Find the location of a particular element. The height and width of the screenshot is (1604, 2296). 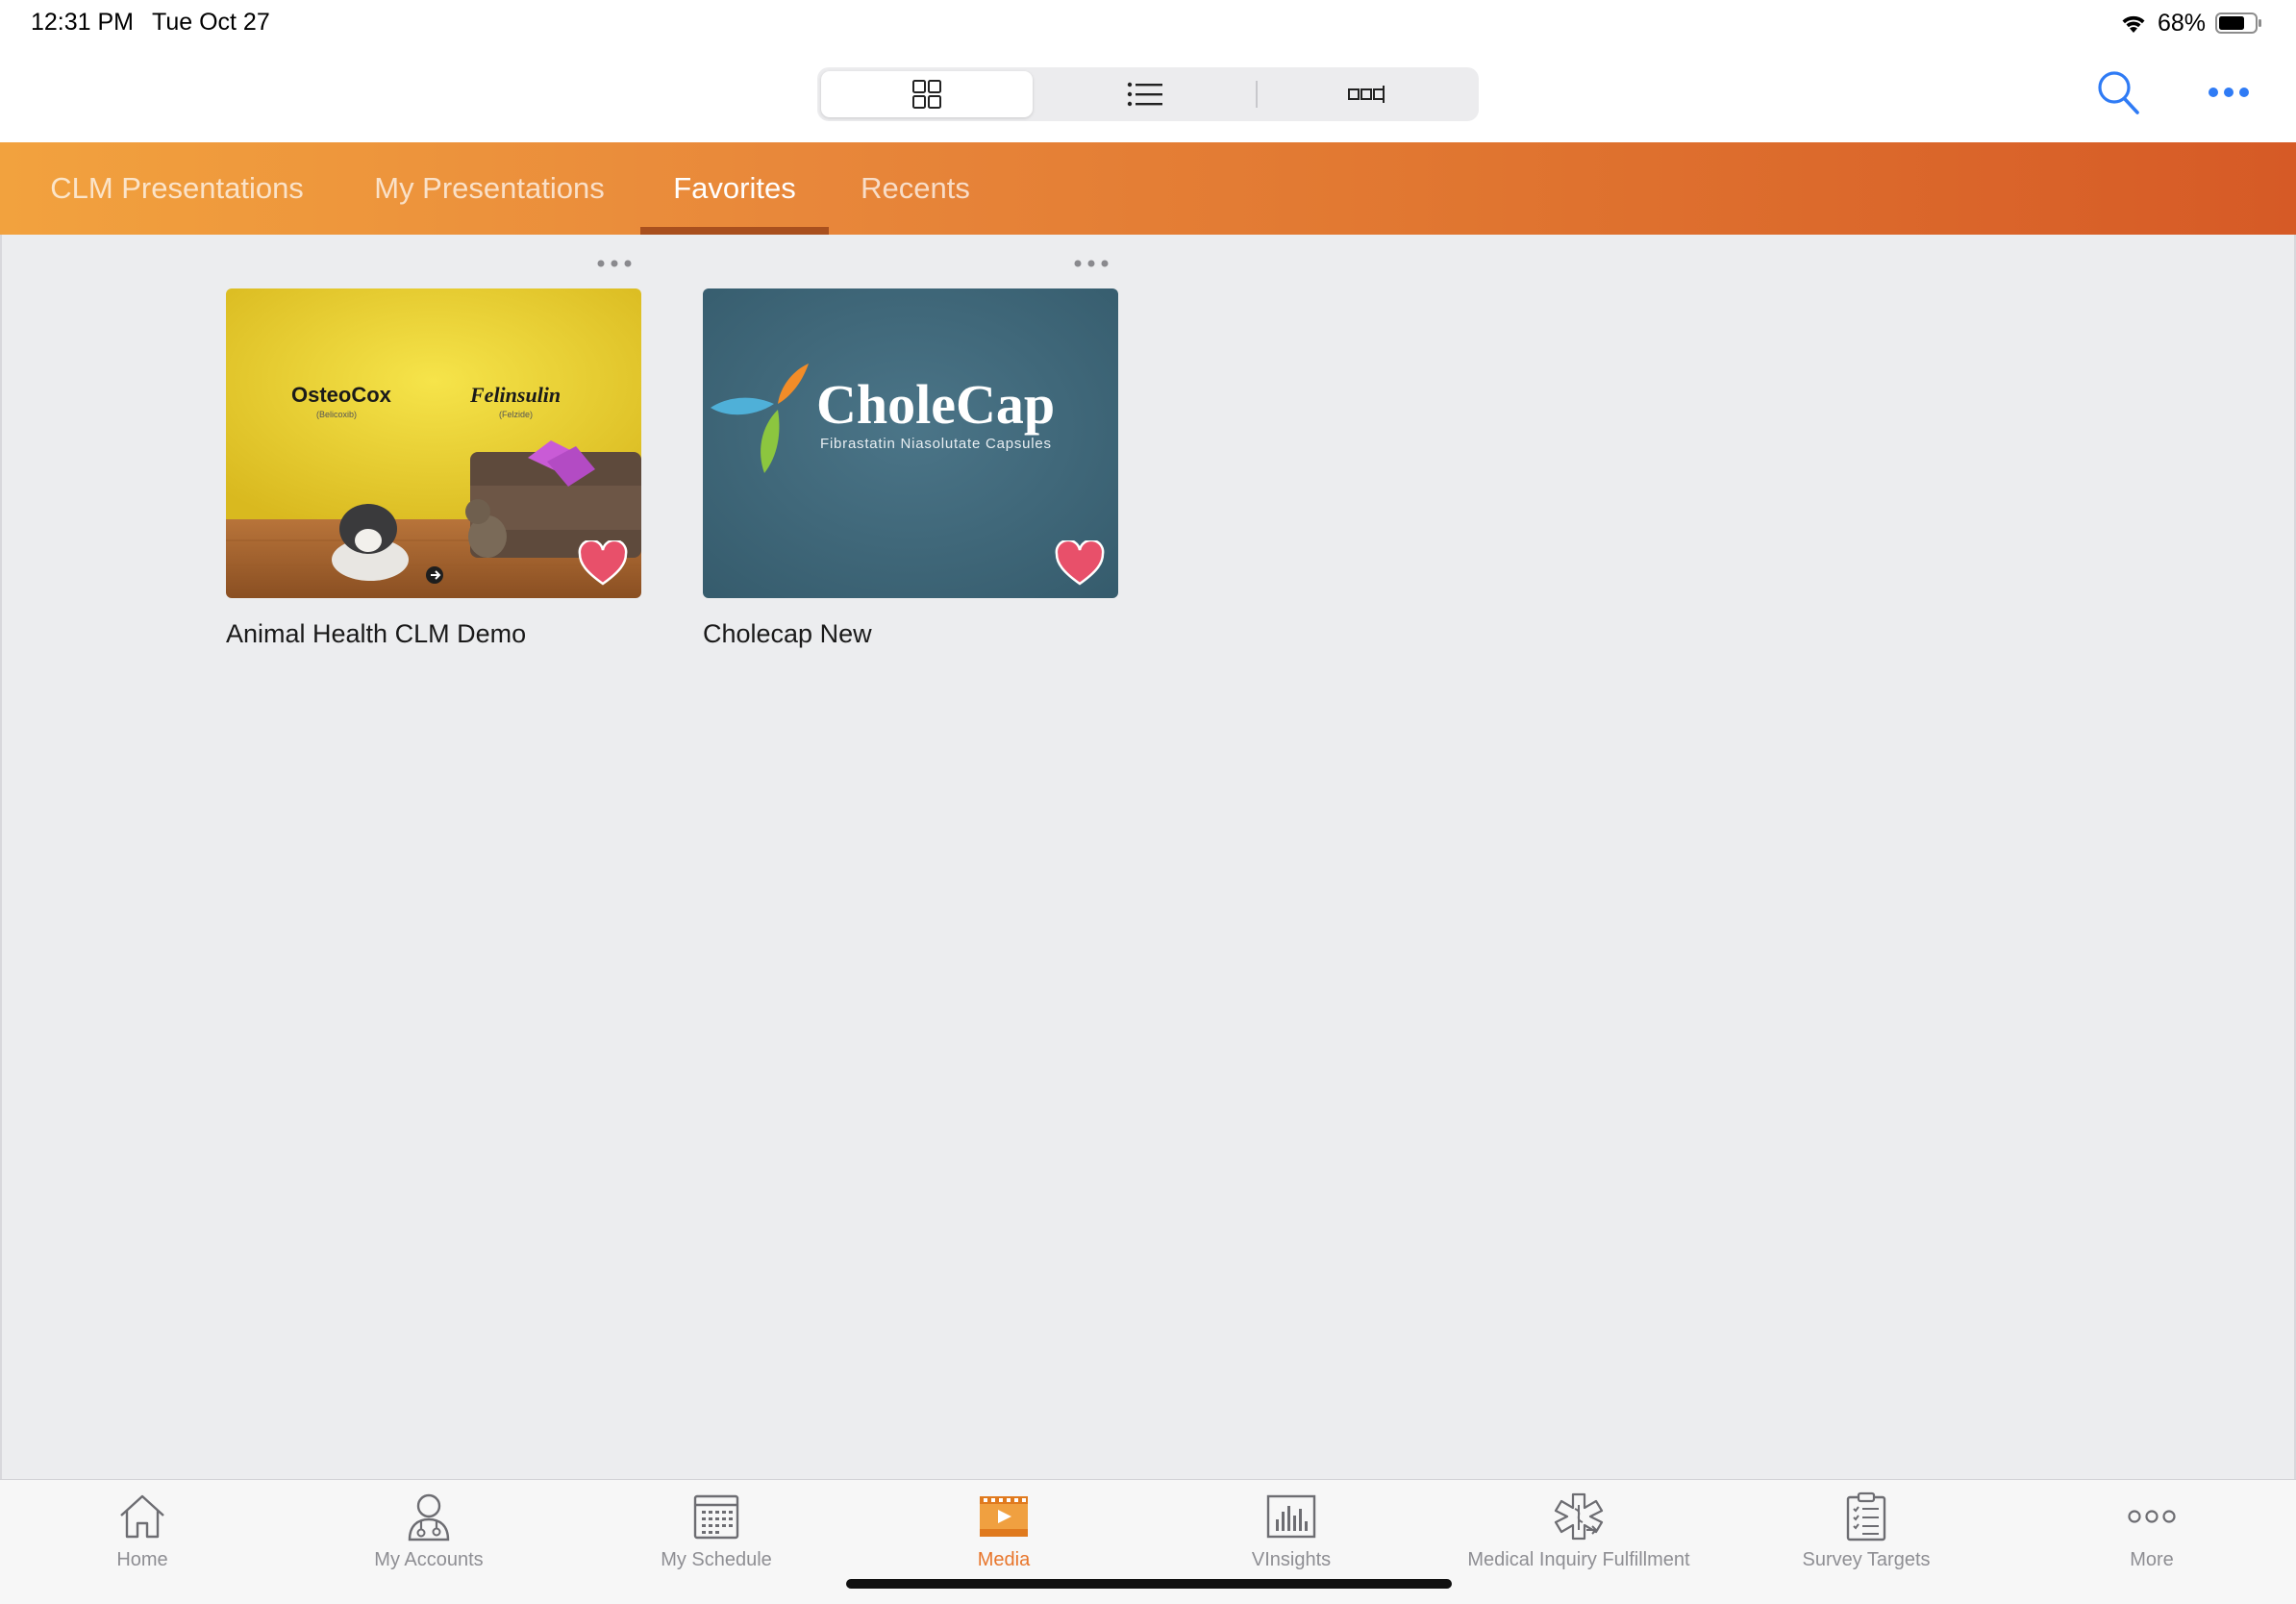

carousel-icon is located at coordinates (1366, 94).